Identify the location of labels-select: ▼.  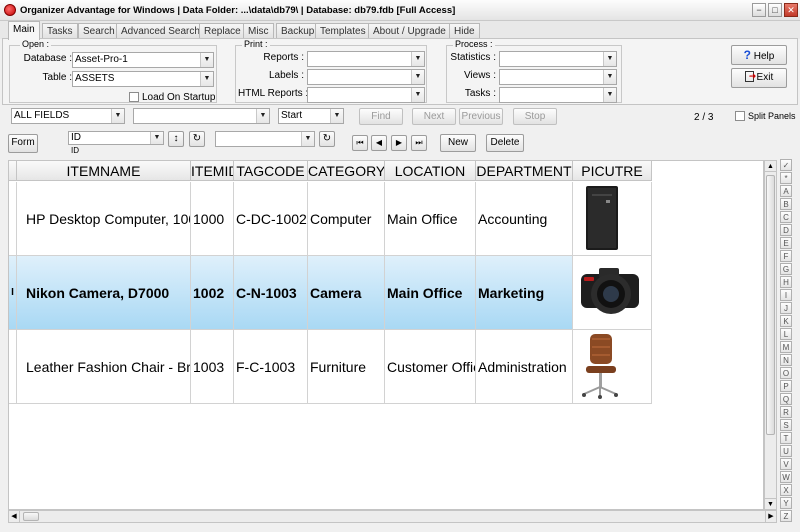
(366, 77).